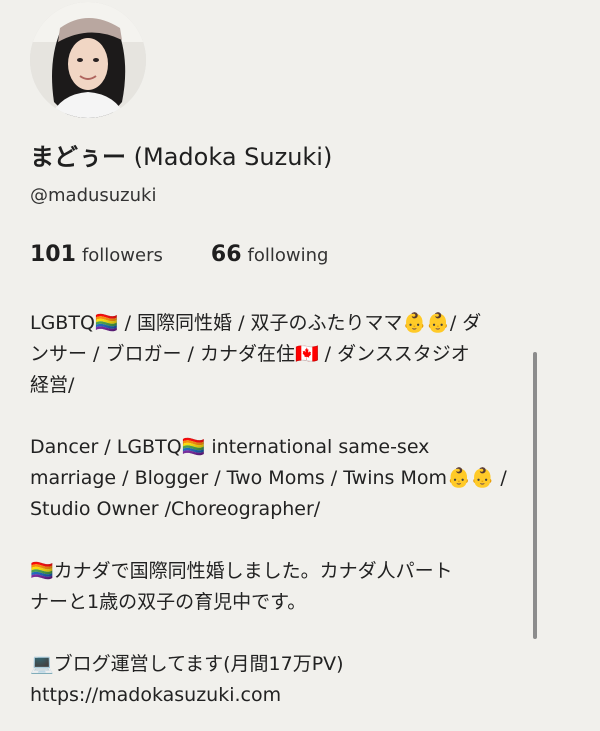 The width and height of the screenshot is (600, 731). Describe the element at coordinates (53, 254) in the screenshot. I see `followers-count: 101` at that location.